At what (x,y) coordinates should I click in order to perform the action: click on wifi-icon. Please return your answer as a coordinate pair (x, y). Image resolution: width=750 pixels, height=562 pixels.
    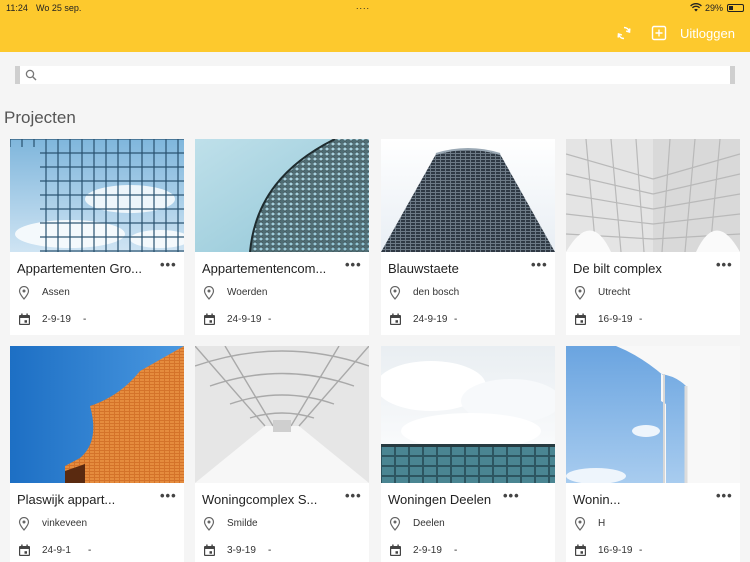
    Looking at the image, I should click on (696, 7).